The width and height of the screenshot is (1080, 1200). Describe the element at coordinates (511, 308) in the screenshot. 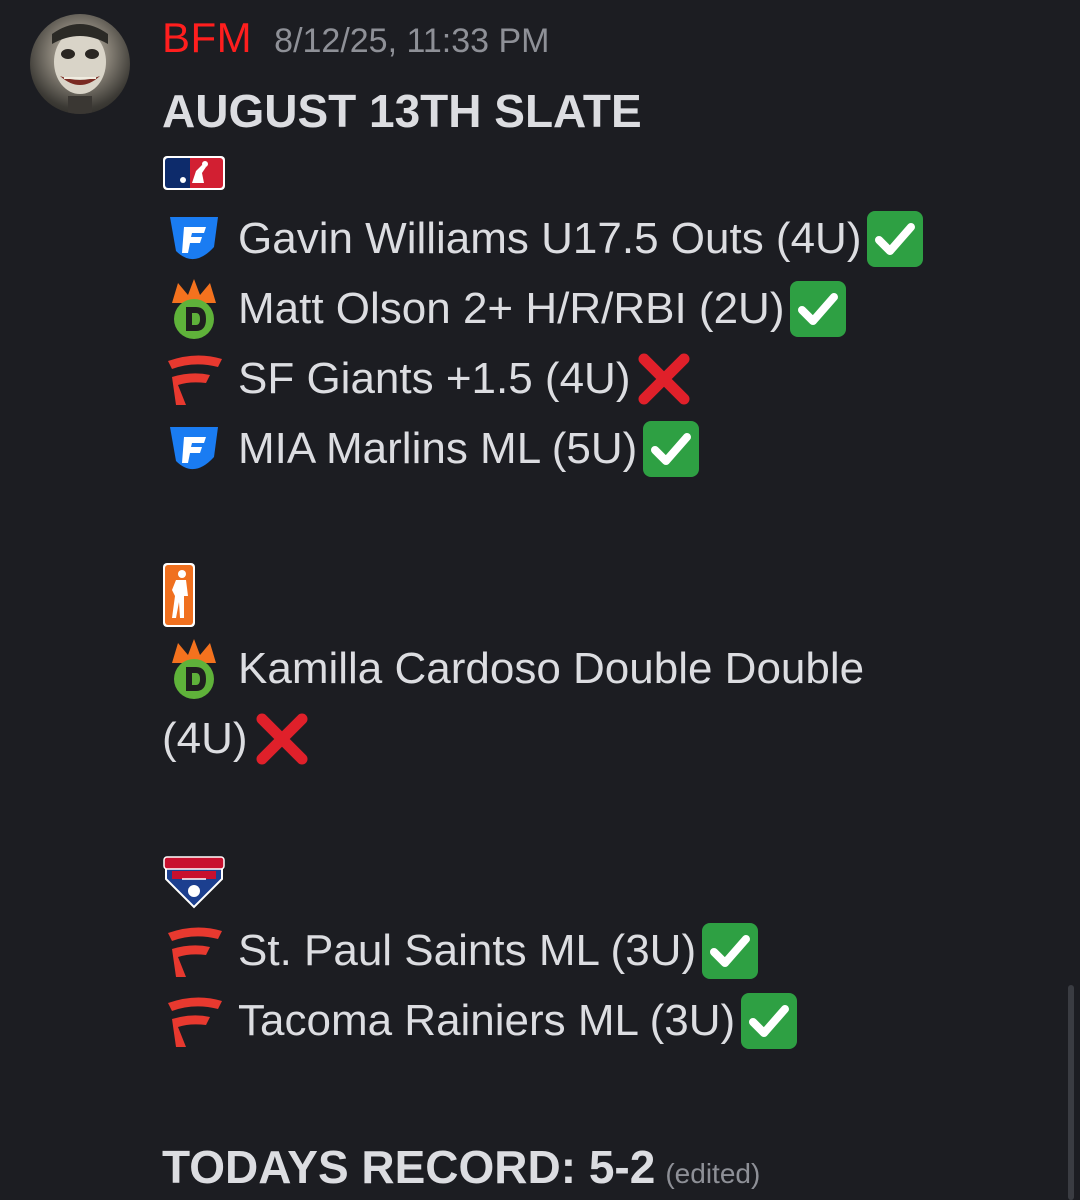

I see `pick-text: Matt Olson 2+ H/R/RBI (2U)` at that location.